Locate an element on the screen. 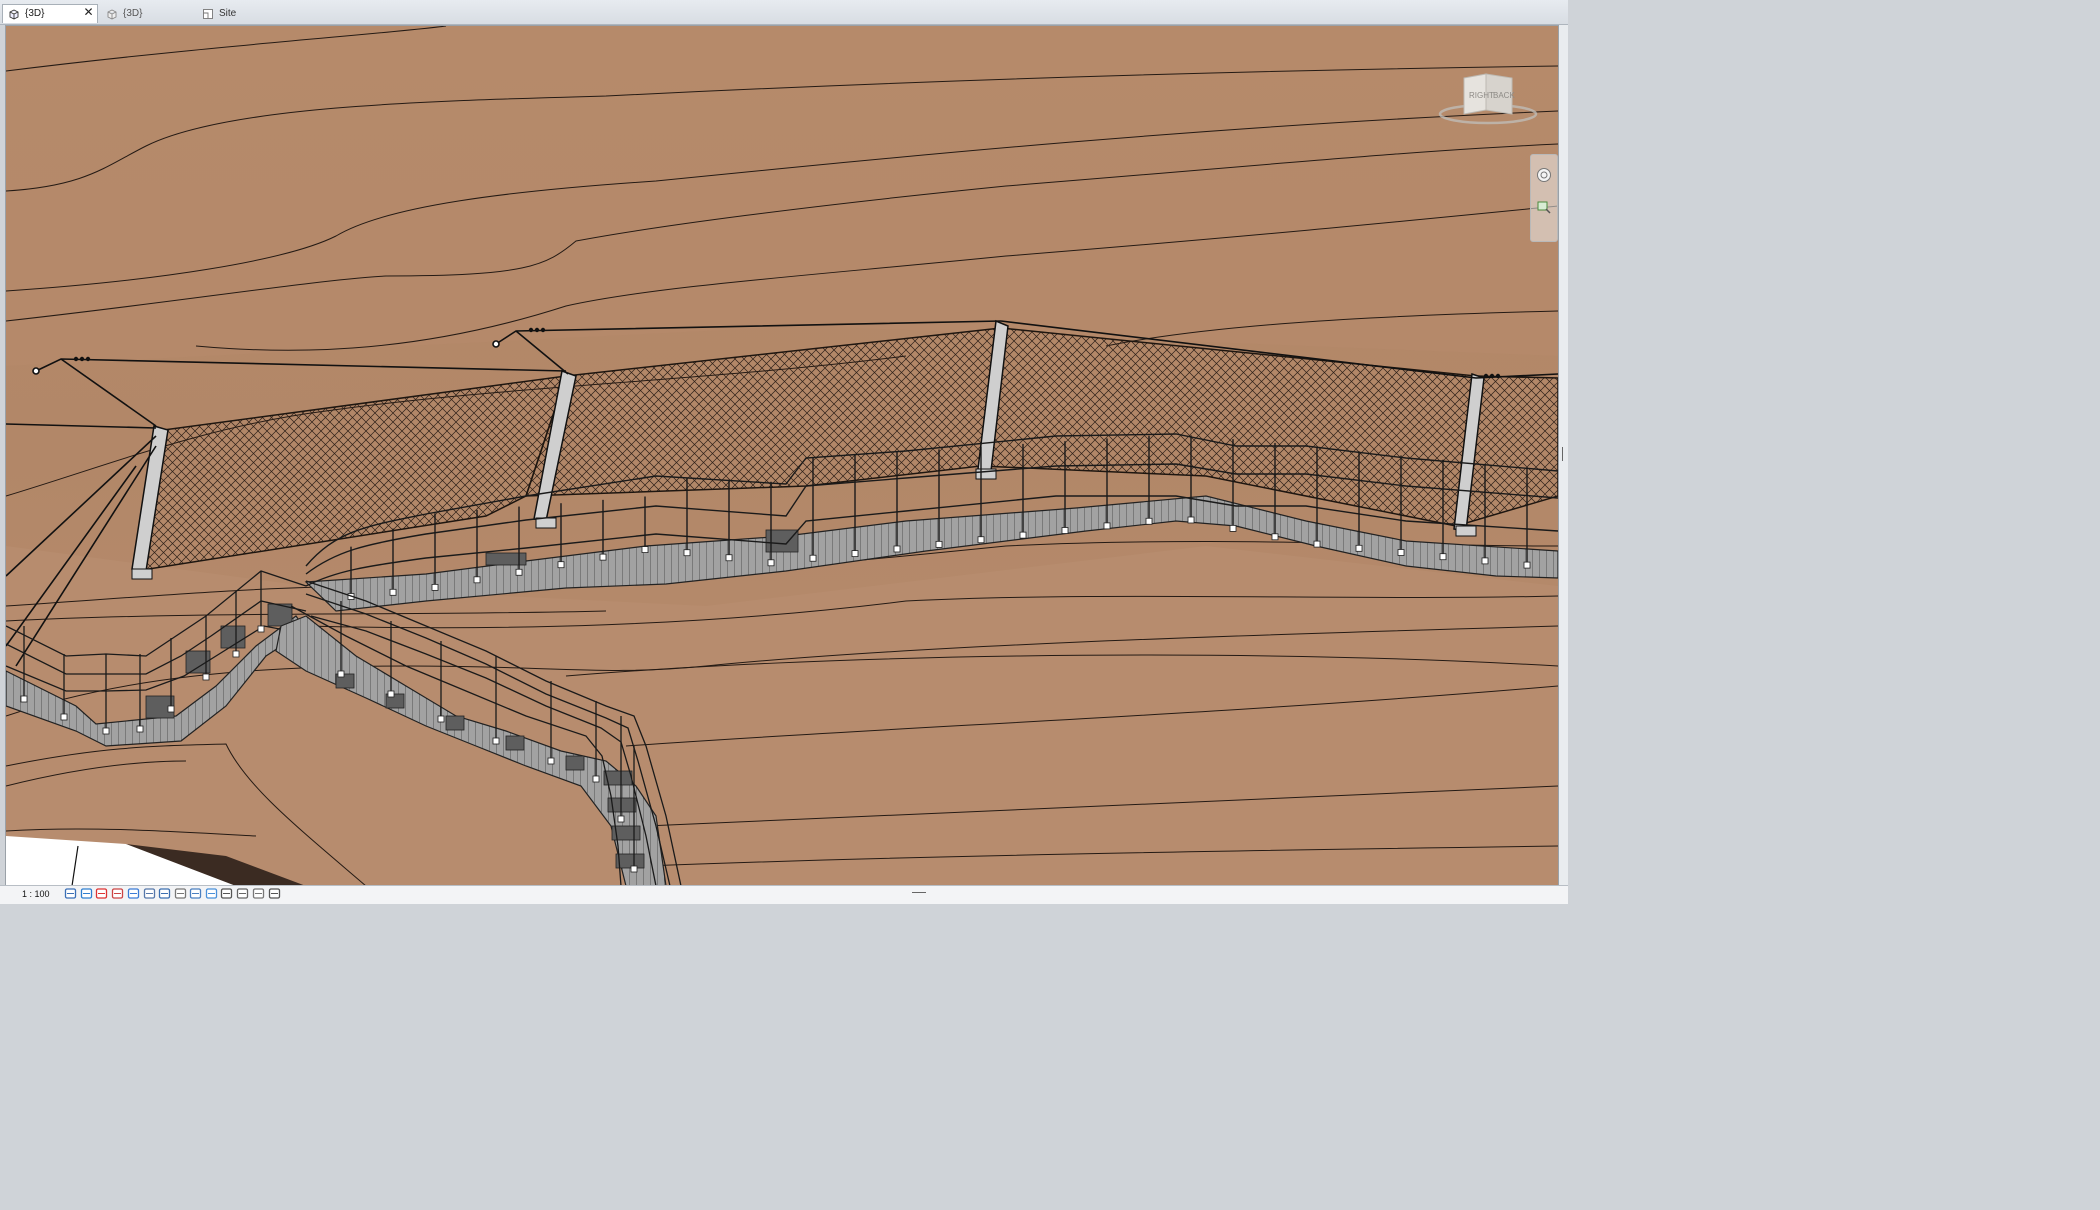  highlight-displacement-icon is located at coordinates (226, 893).